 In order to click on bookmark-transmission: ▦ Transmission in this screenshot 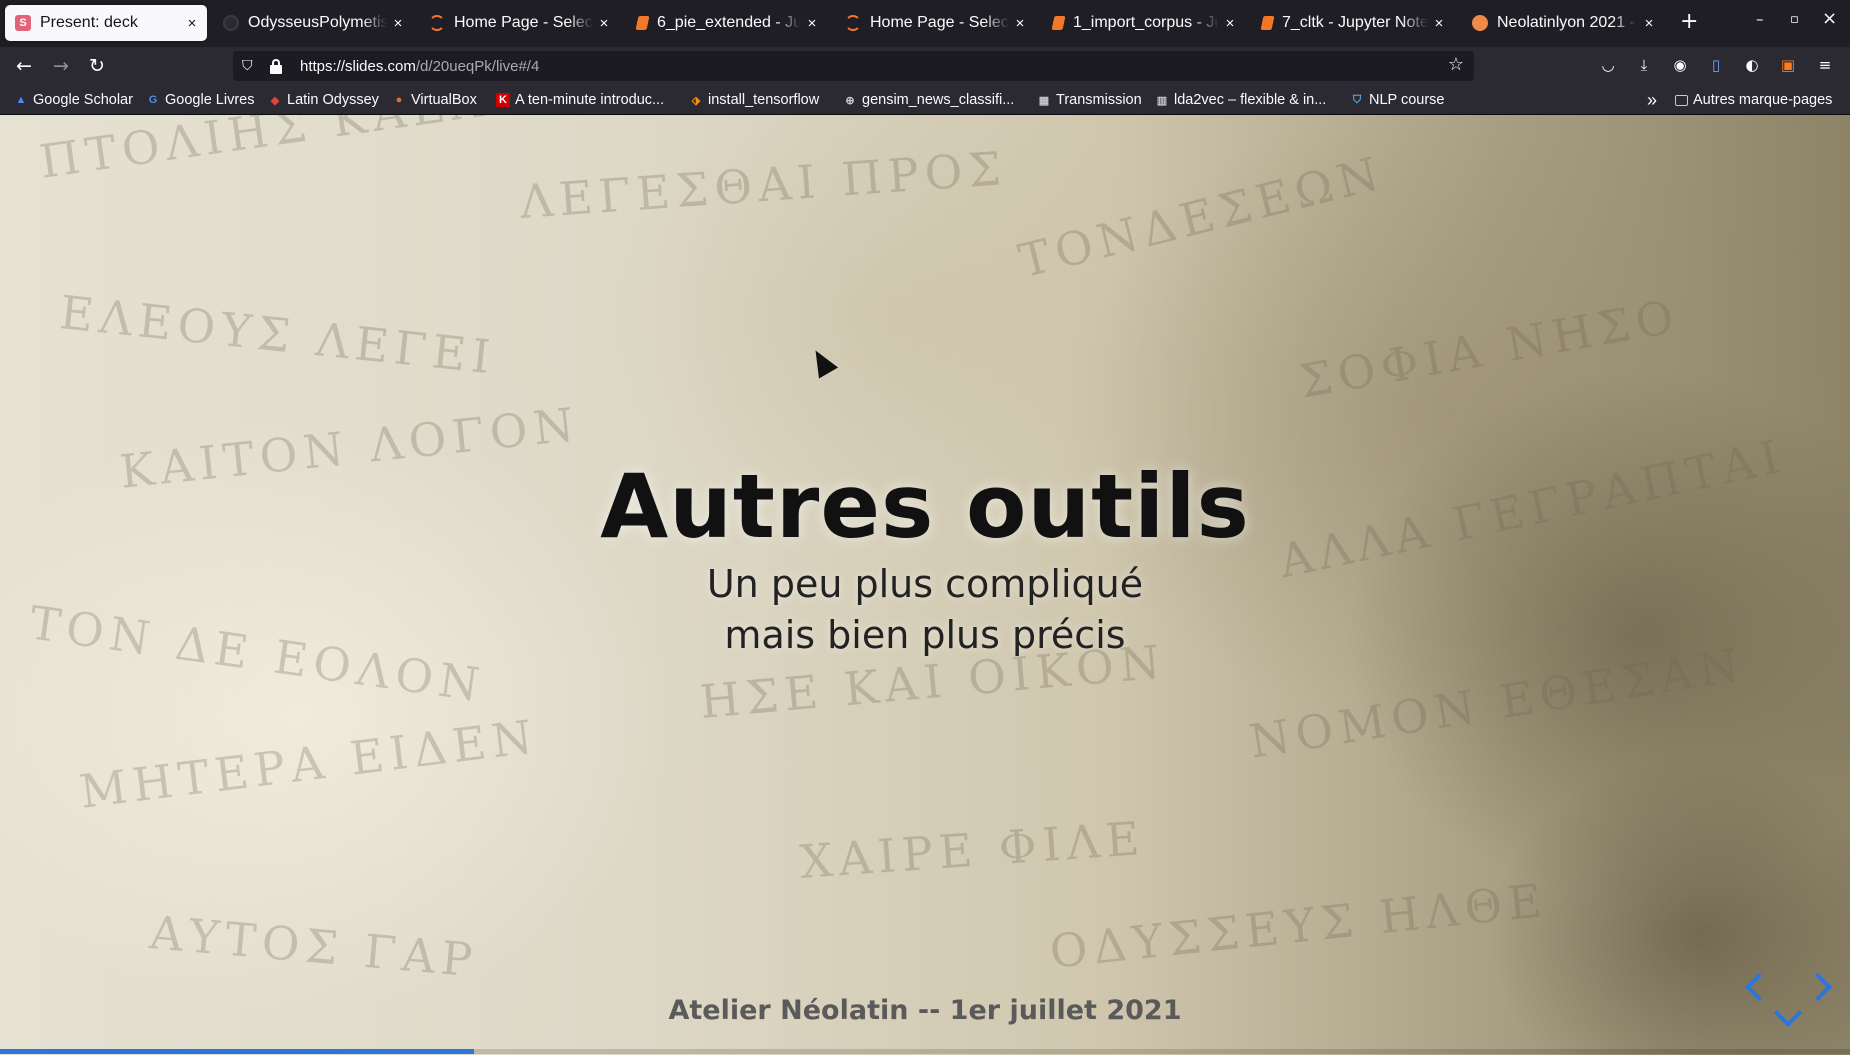, I will do `click(1089, 100)`.